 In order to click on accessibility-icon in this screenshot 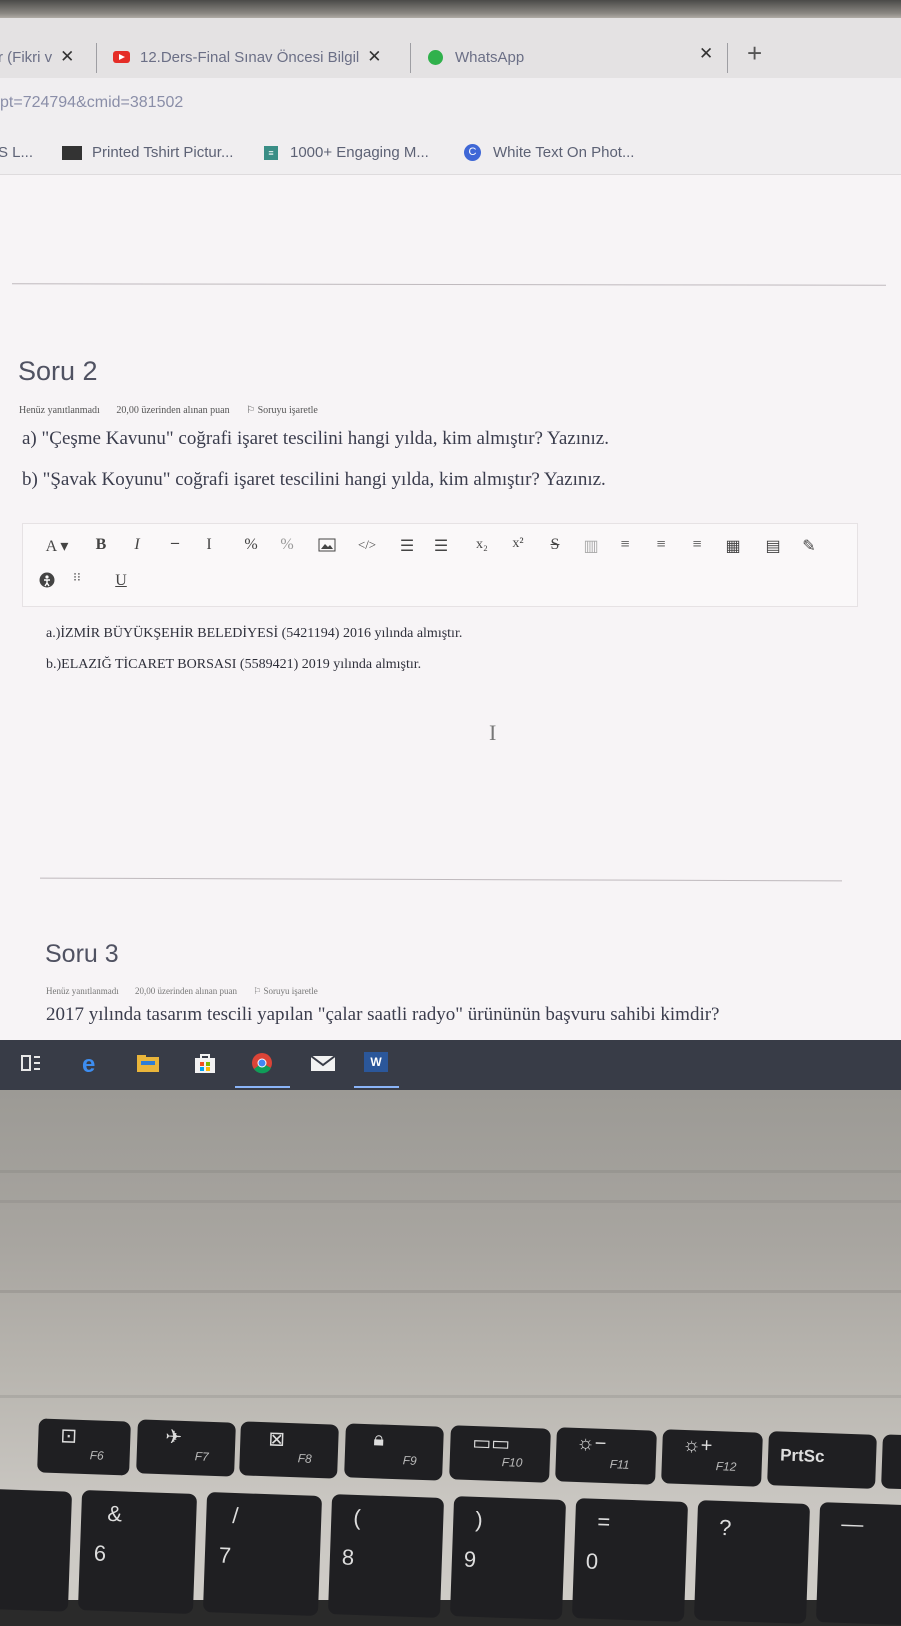, I will do `click(47, 582)`.